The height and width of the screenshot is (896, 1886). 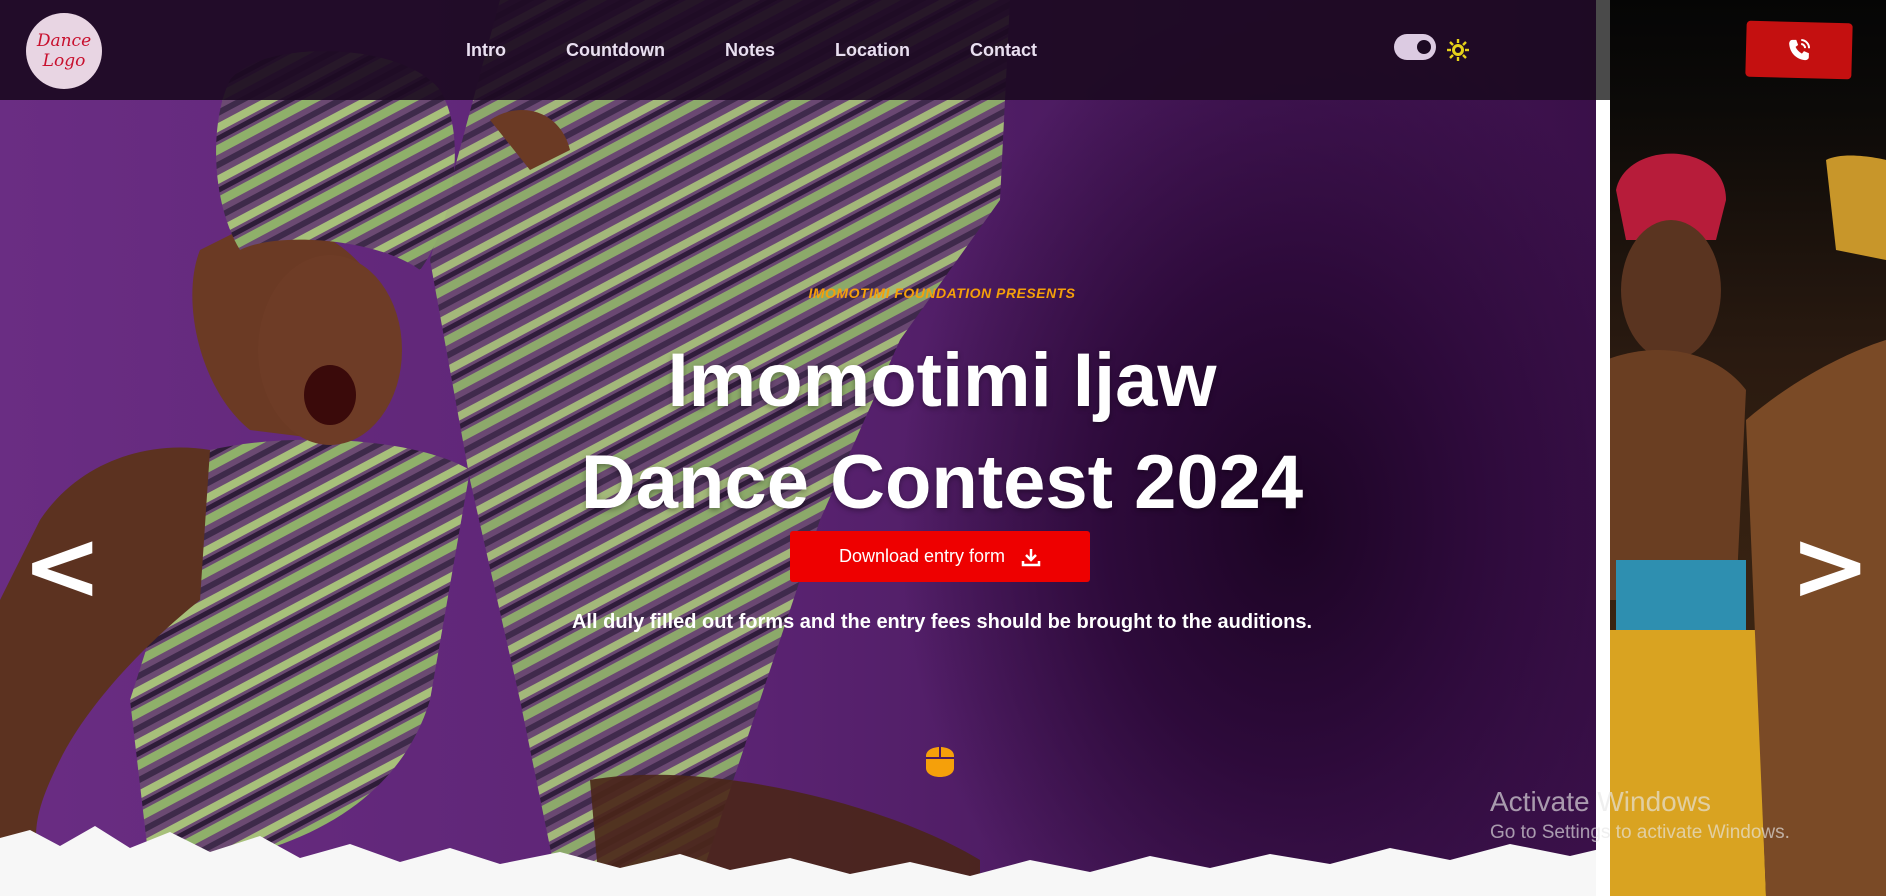 What do you see at coordinates (1424, 47) in the screenshot?
I see `toggle-knob` at bounding box center [1424, 47].